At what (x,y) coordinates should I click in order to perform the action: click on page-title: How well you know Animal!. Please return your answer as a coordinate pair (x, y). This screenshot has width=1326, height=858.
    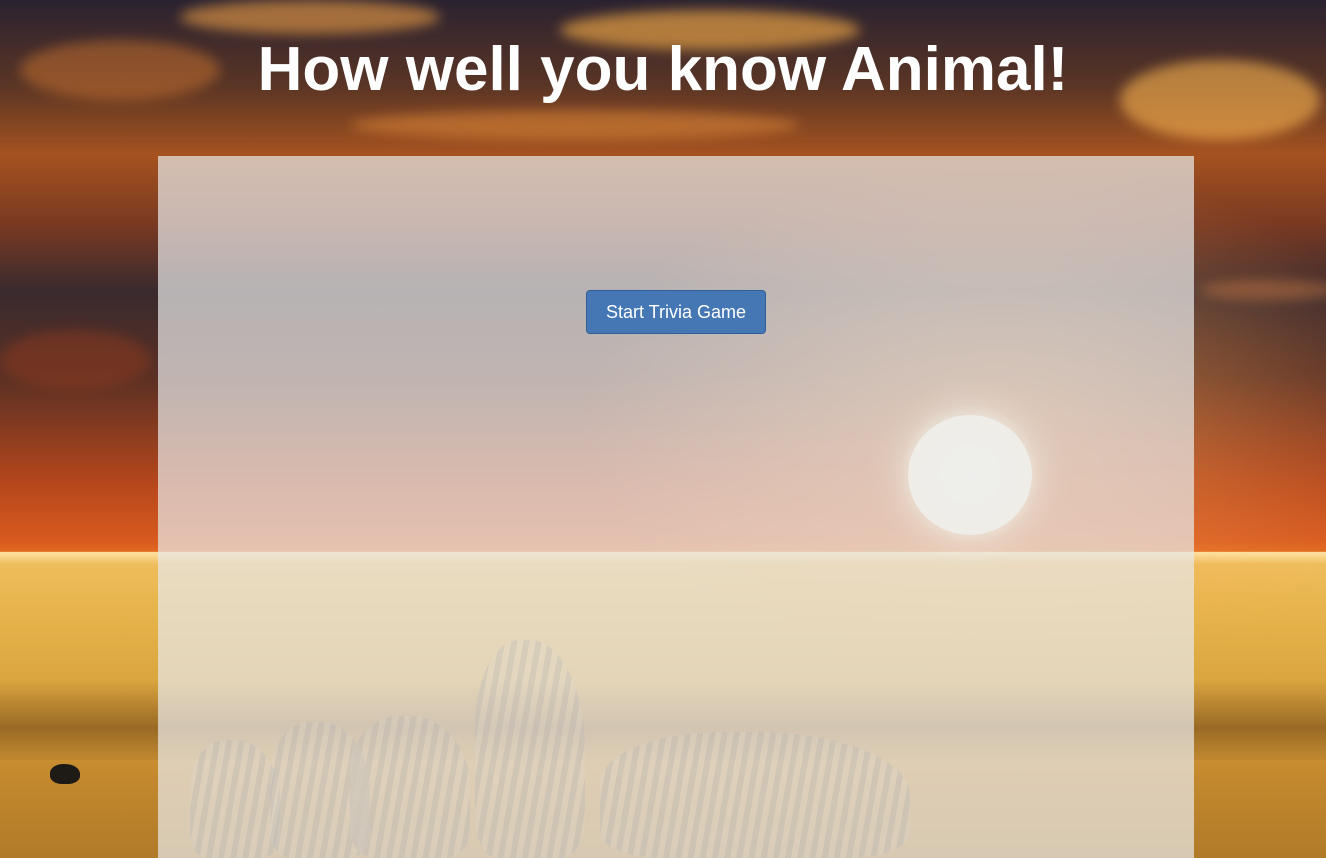
    Looking at the image, I should click on (663, 69).